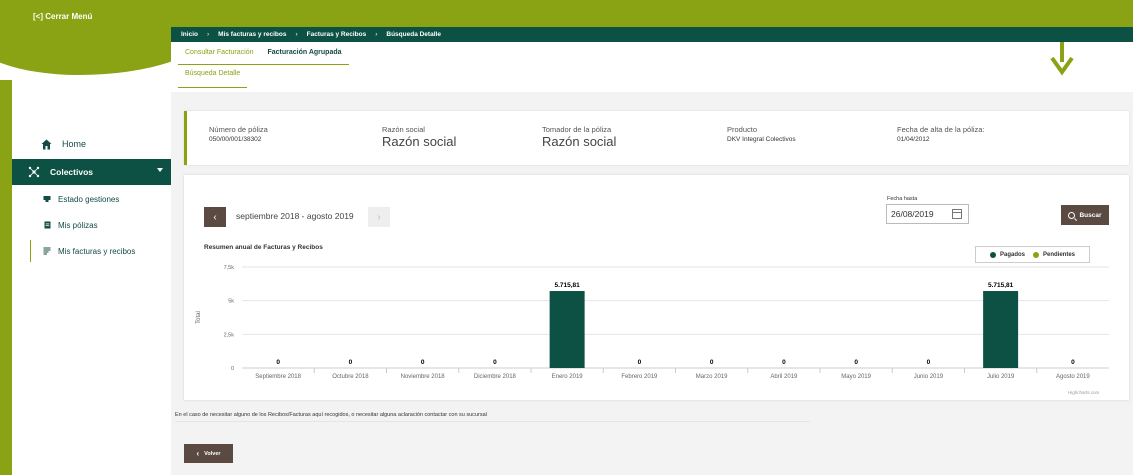 This screenshot has width=1133, height=475. What do you see at coordinates (579, 141) in the screenshot?
I see `tomador-value: Razón social` at bounding box center [579, 141].